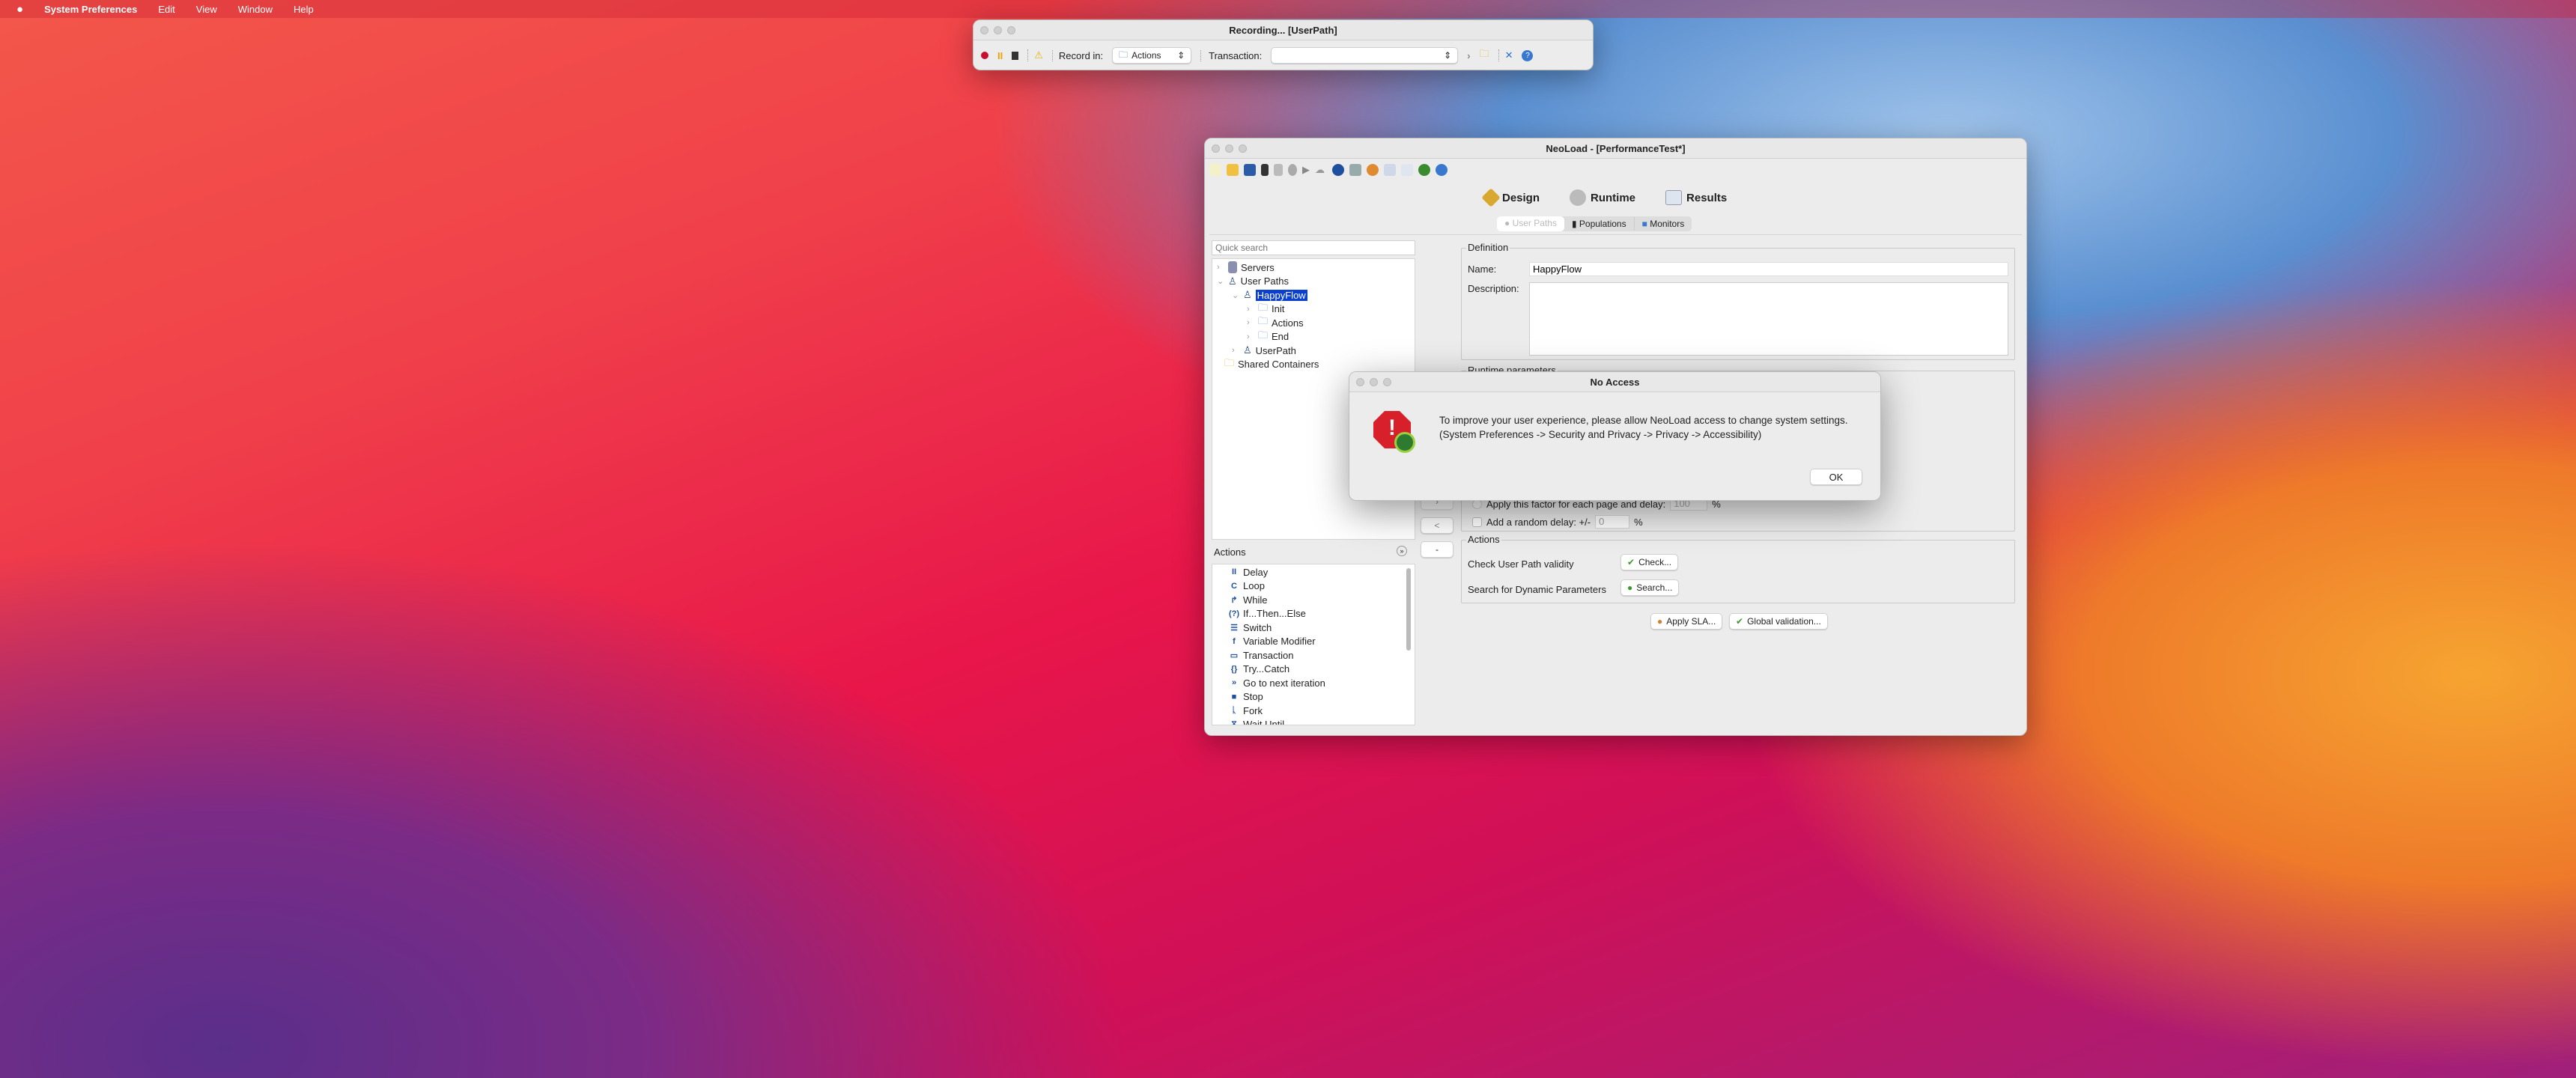 The image size is (2576, 1078). I want to click on action-item: ᚳ Fork, so click(1313, 711).